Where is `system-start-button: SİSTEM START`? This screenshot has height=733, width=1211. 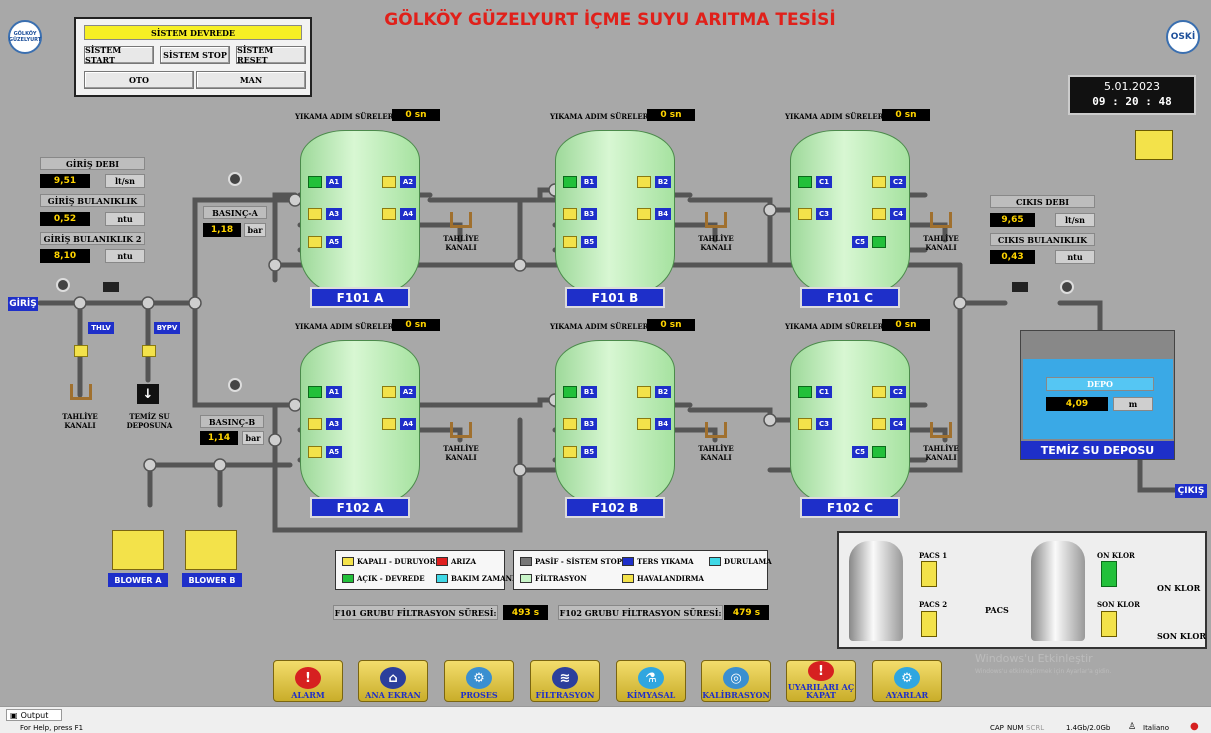
system-start-button: SİSTEM START is located at coordinates (119, 55).